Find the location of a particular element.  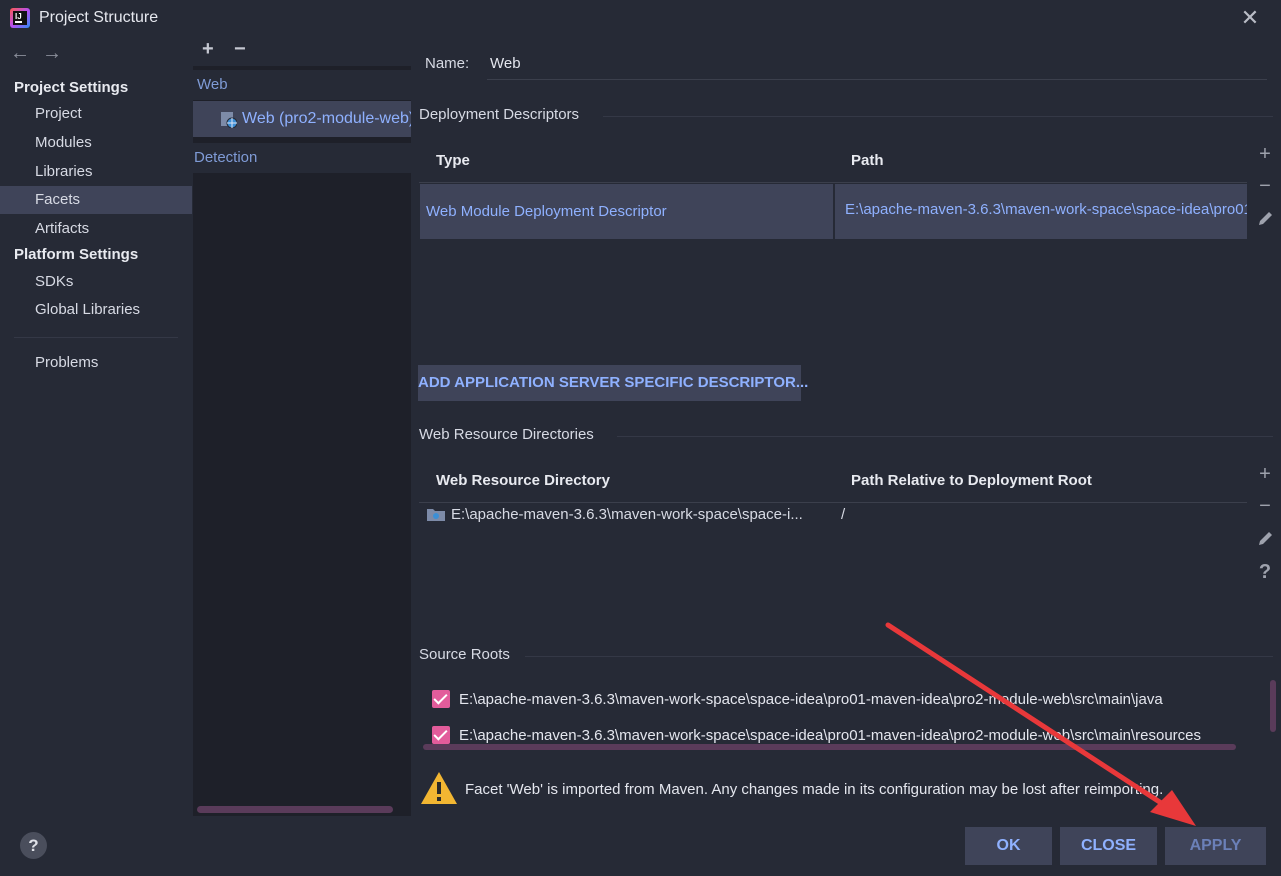

ok-button: OK is located at coordinates (1008, 846).